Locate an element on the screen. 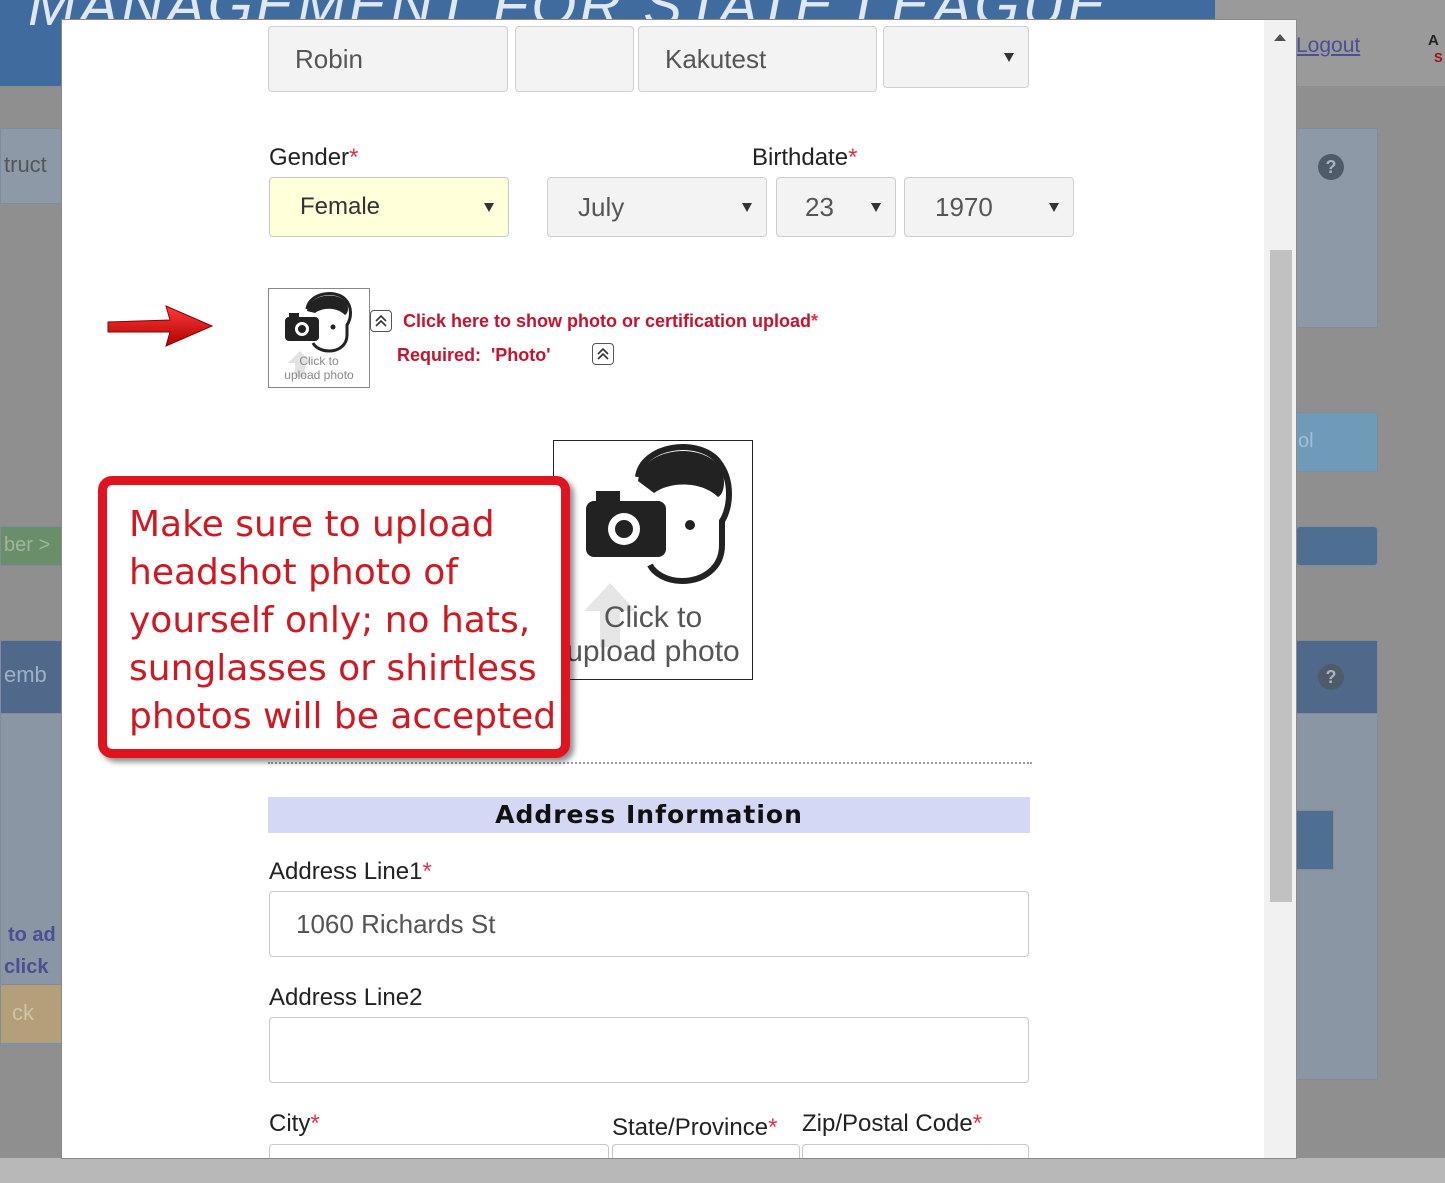 This screenshot has width=1445, height=1183. expand-toggle-icon is located at coordinates (381, 321).